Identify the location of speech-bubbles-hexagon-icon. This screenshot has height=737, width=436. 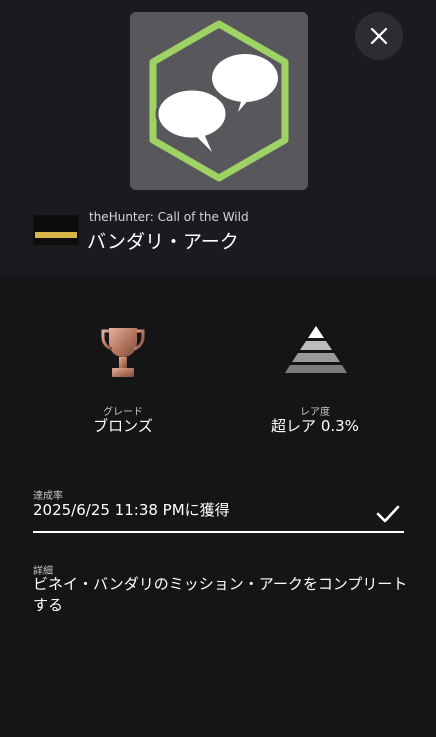
(219, 101).